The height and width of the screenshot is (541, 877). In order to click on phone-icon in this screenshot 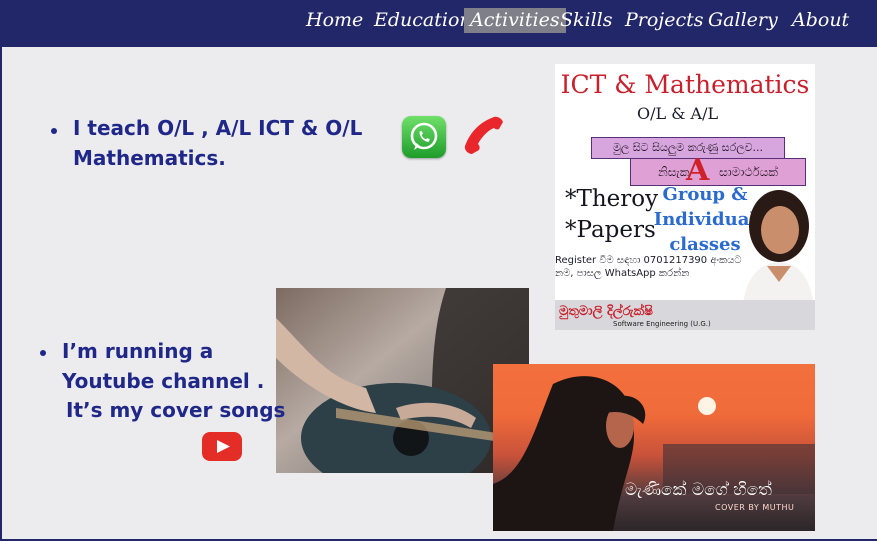, I will do `click(483, 136)`.